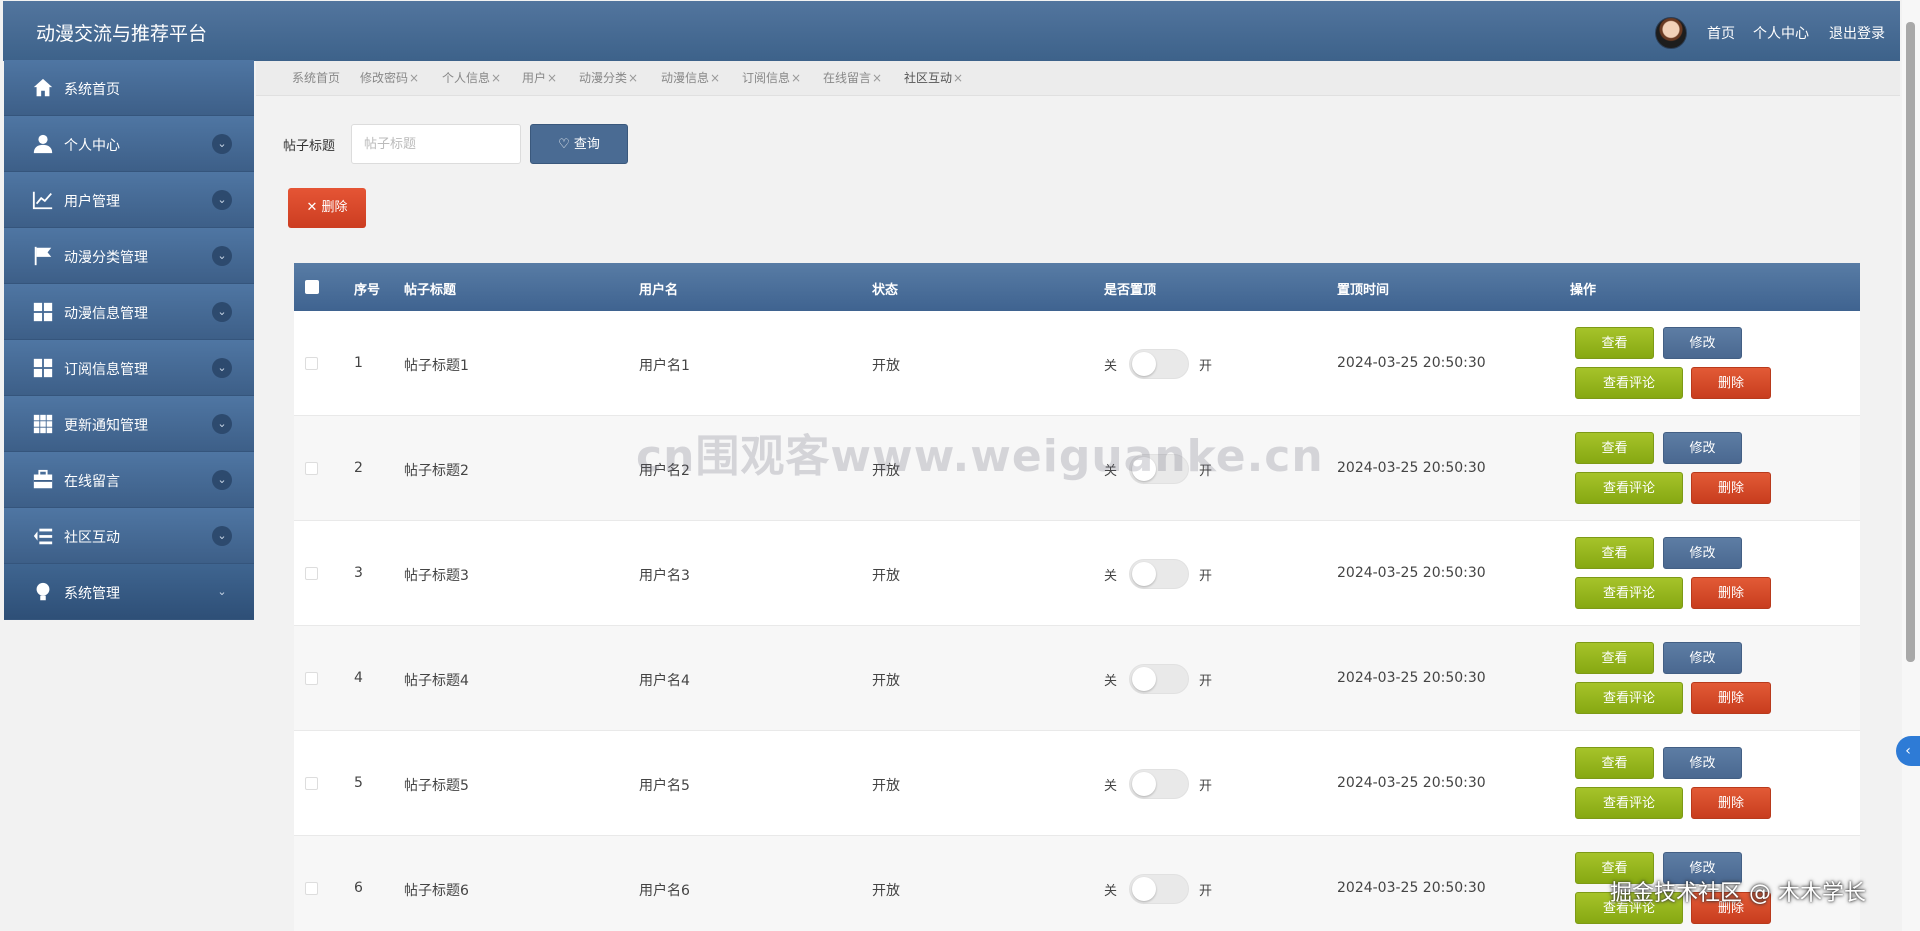 The width and height of the screenshot is (1920, 931). Describe the element at coordinates (129, 144) in the screenshot. I see `sidebar-item-profile: 个人中心 ⌄` at that location.